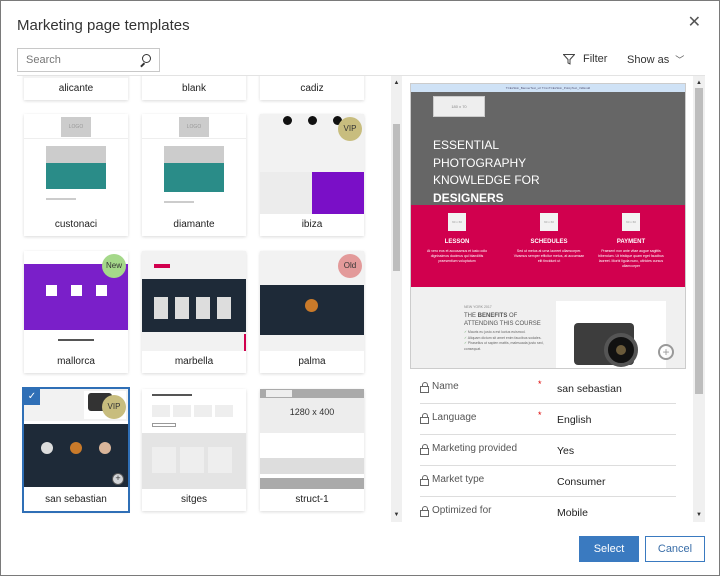 Image resolution: width=720 pixels, height=576 pixels. I want to click on property-value: Mobile, so click(572, 513).